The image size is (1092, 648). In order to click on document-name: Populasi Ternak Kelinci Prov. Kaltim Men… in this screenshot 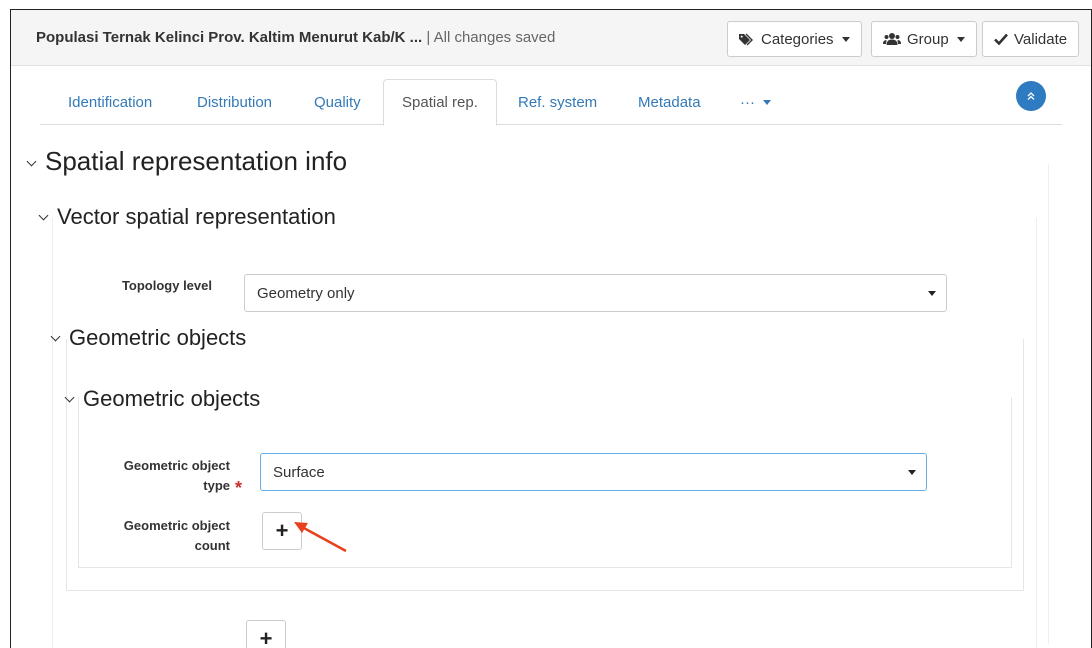, I will do `click(229, 37)`.